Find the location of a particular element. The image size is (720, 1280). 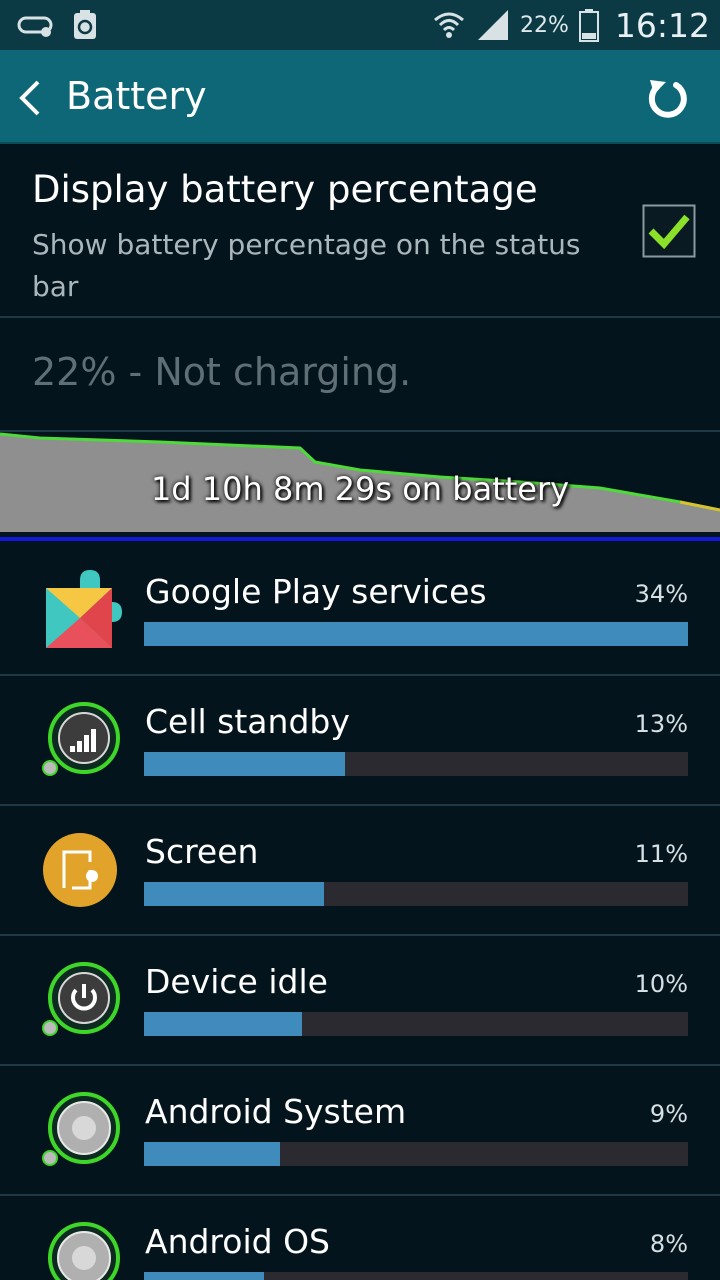

notification-icons is located at coordinates (57, 25).